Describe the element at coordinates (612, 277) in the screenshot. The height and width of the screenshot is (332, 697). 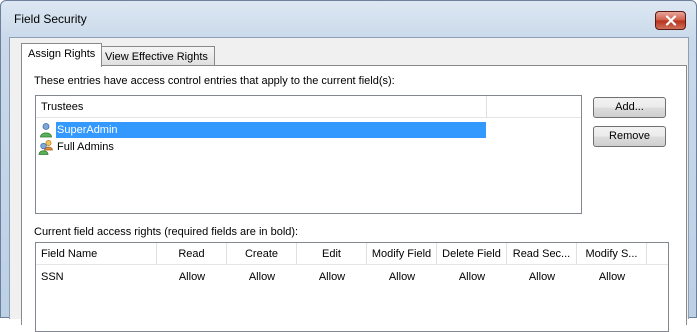
I see `cell-modify-security: Allow` at that location.